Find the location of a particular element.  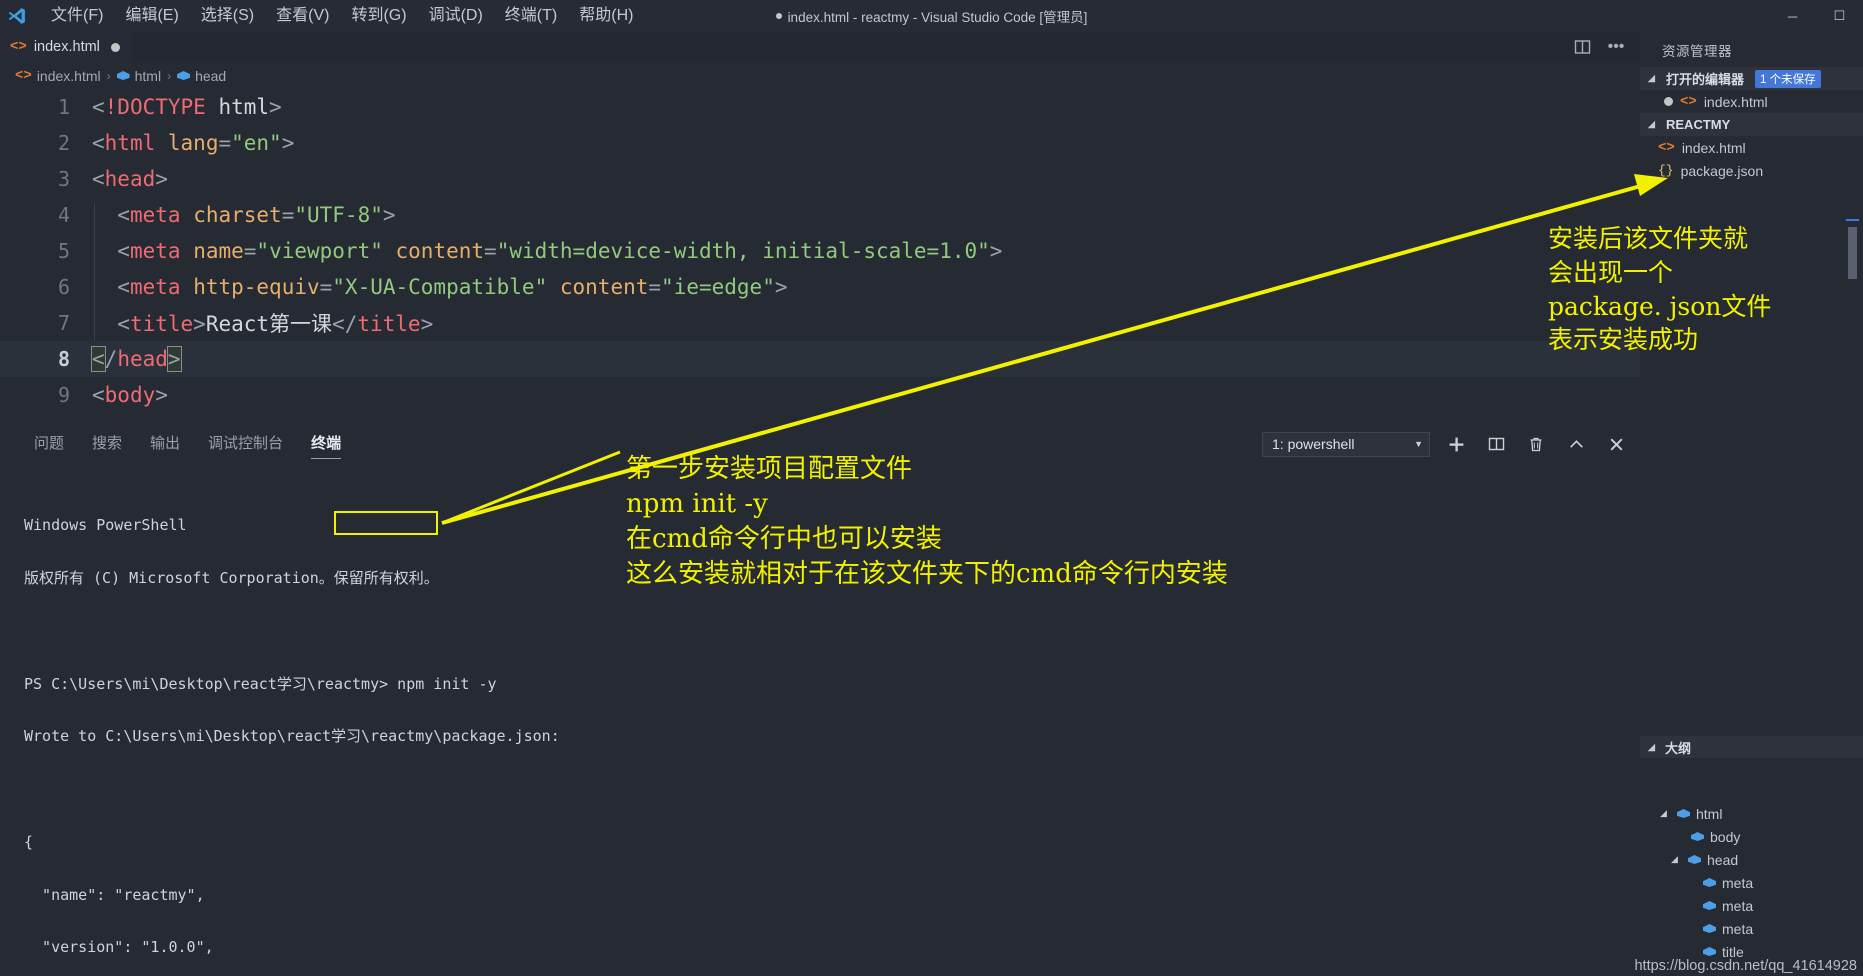

breadcrumb-item-file: <> index.html is located at coordinates (58, 76).